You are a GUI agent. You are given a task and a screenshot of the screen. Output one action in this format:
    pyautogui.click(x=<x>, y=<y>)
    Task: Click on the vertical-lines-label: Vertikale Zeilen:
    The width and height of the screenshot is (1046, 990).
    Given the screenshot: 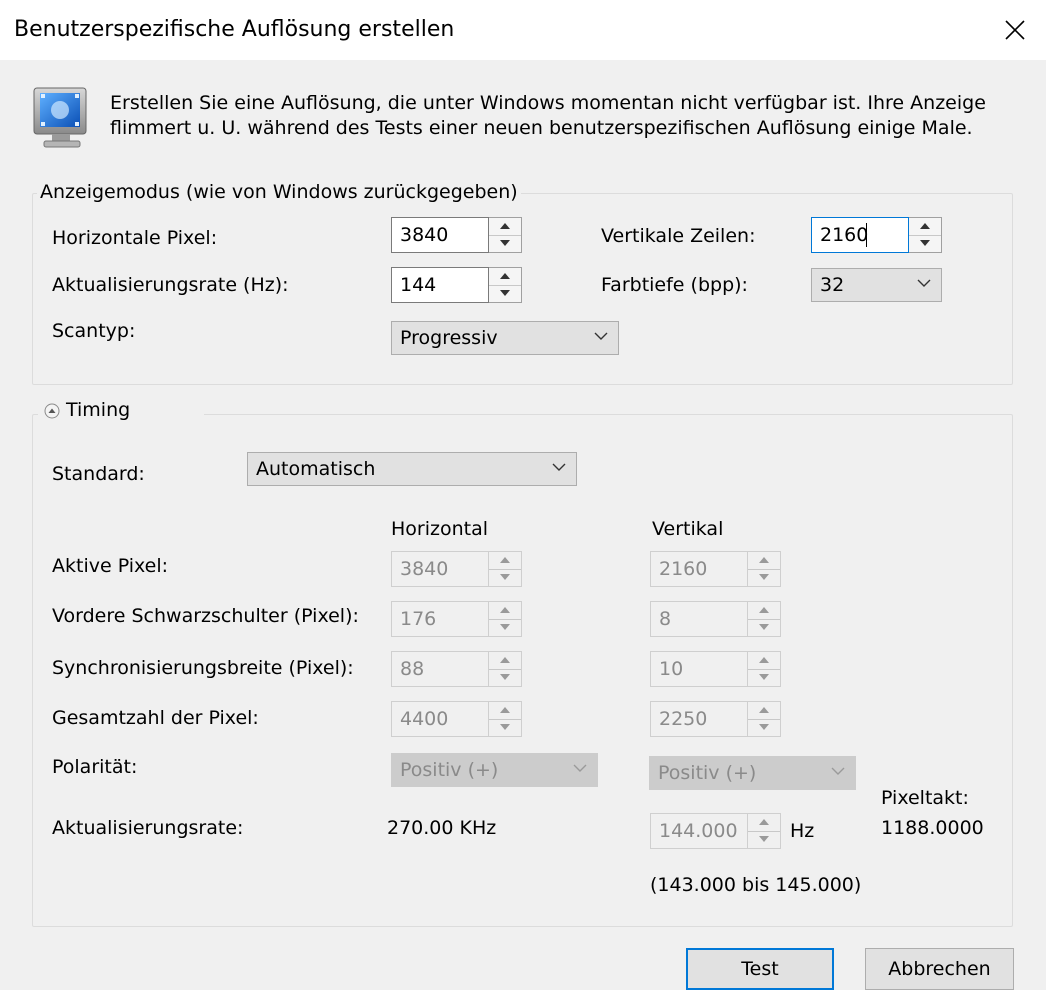 What is the action you would take?
    pyautogui.click(x=678, y=236)
    